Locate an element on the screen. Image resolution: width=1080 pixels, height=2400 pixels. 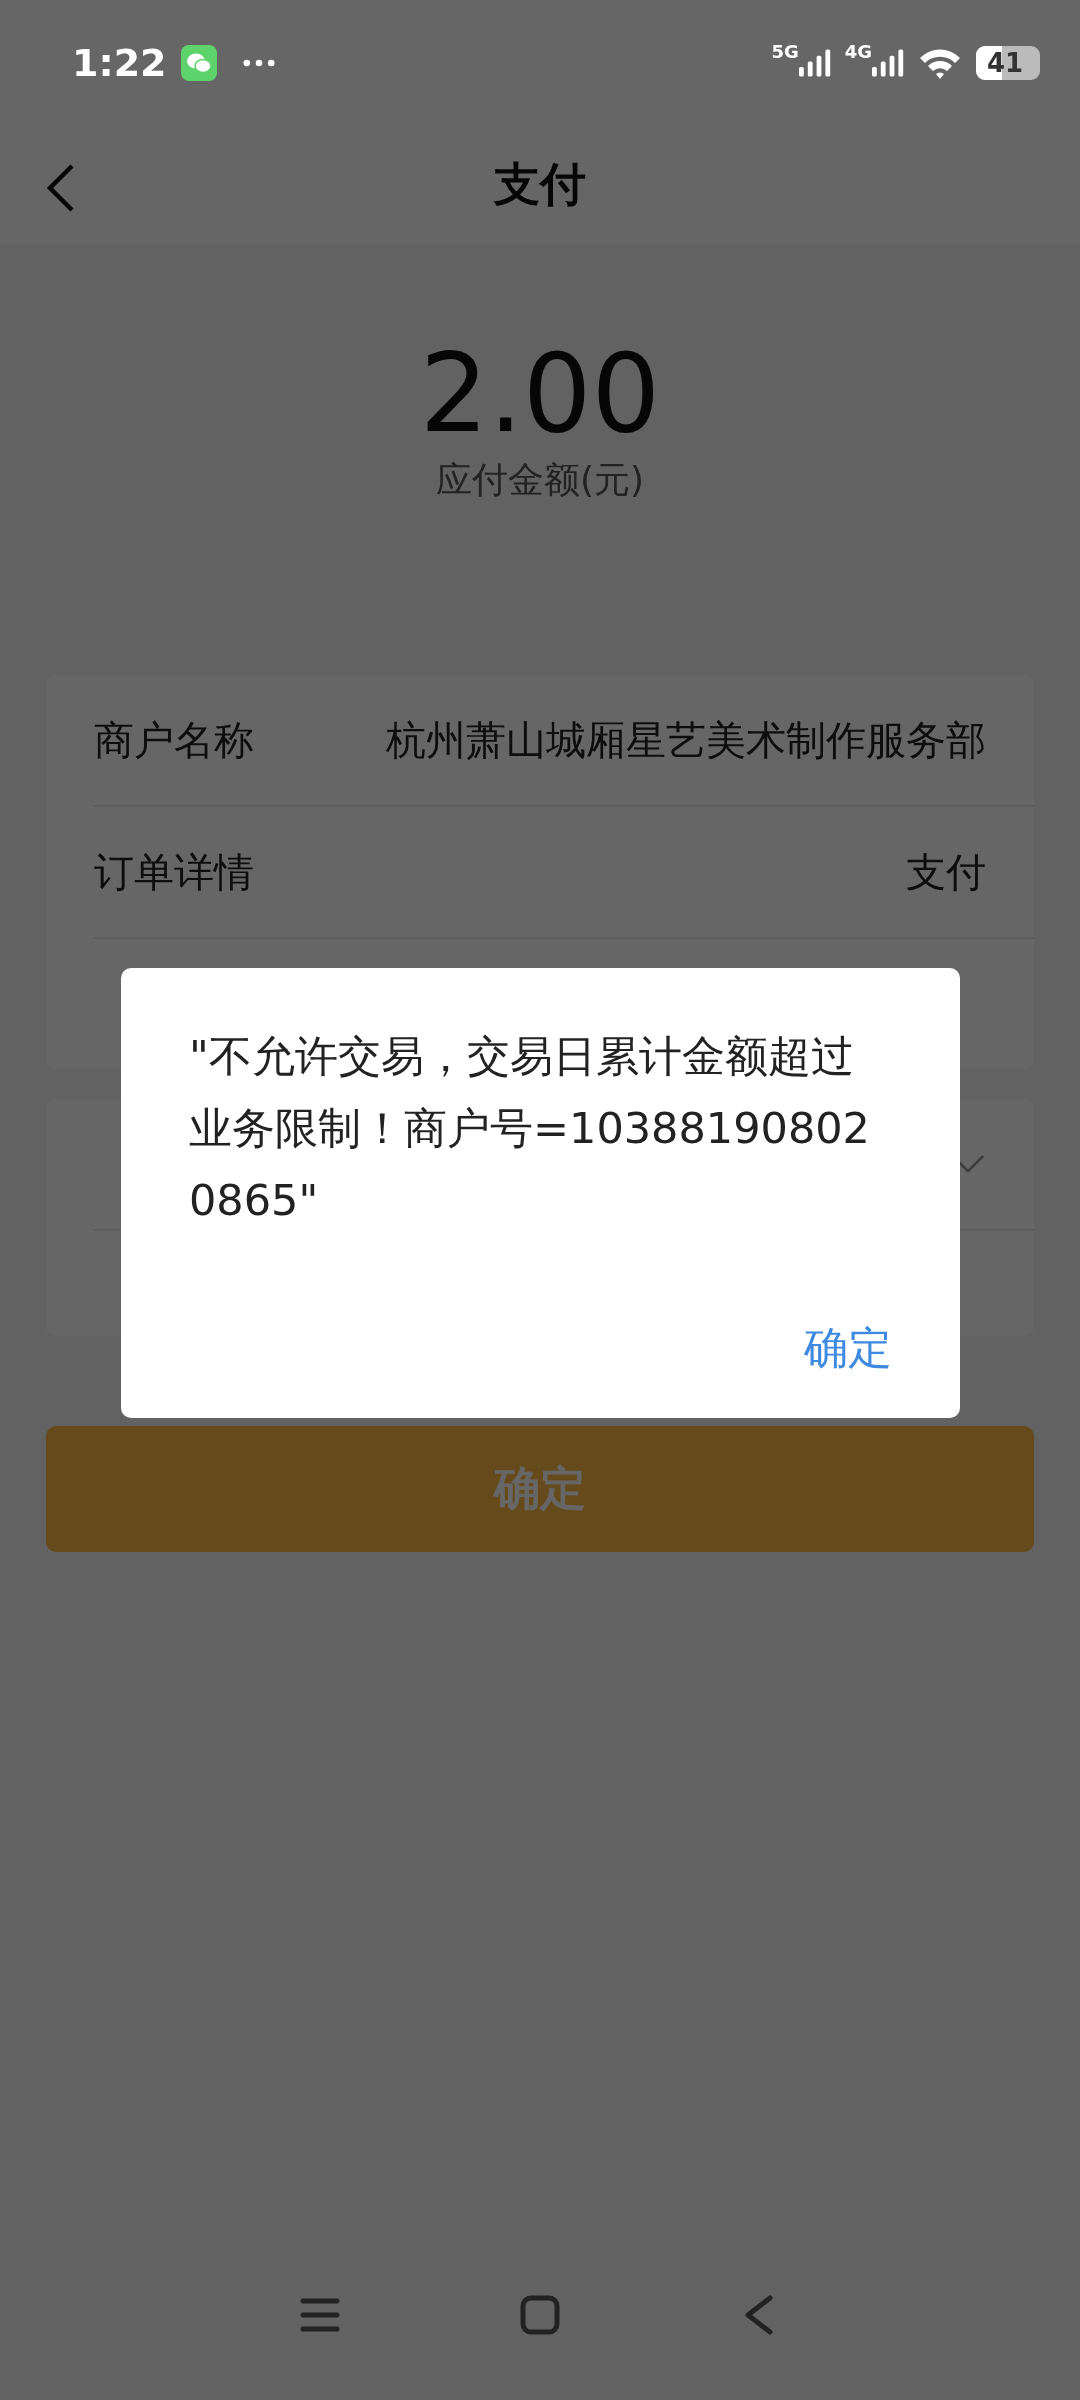
chat-app-icon is located at coordinates (198, 62).